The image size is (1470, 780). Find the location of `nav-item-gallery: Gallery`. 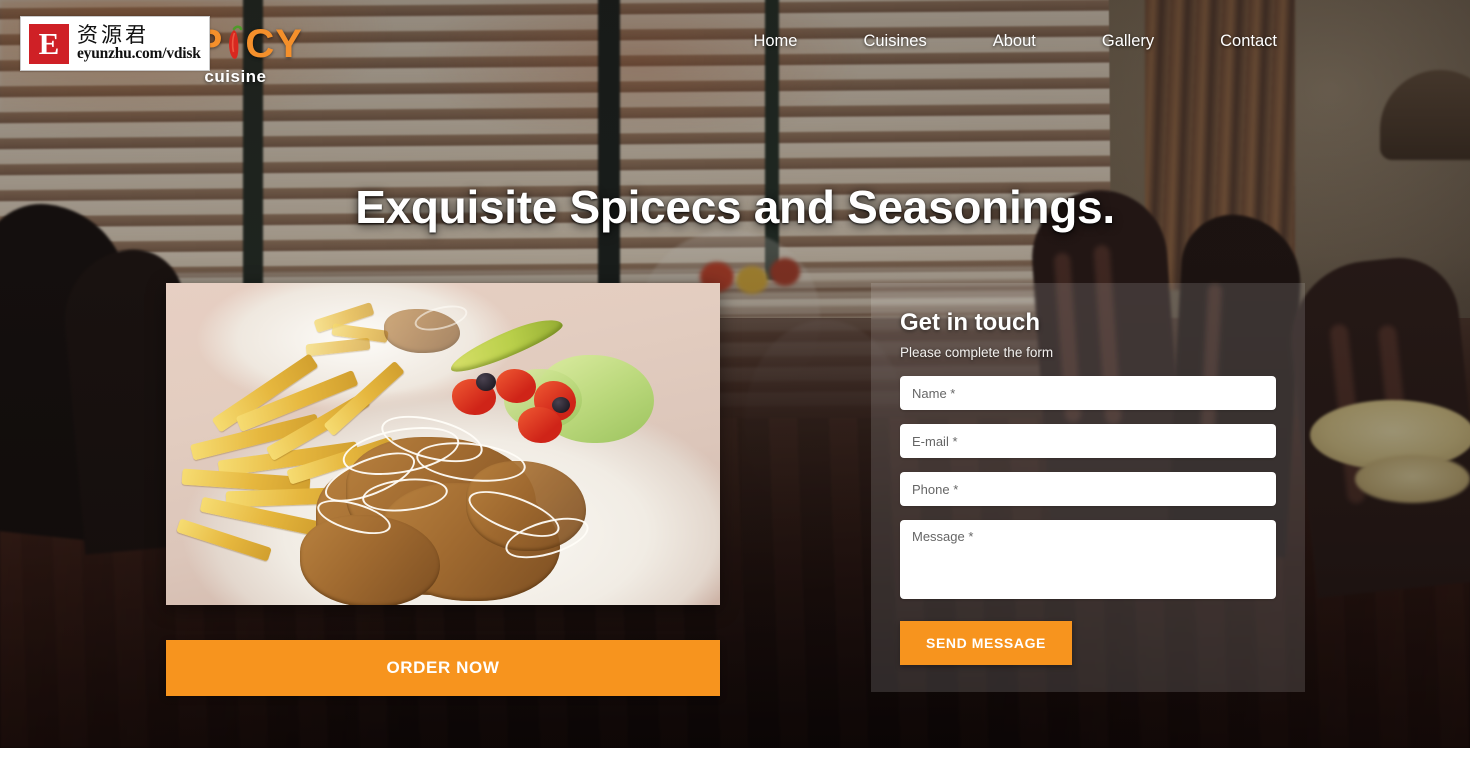

nav-item-gallery: Gallery is located at coordinates (1128, 41).